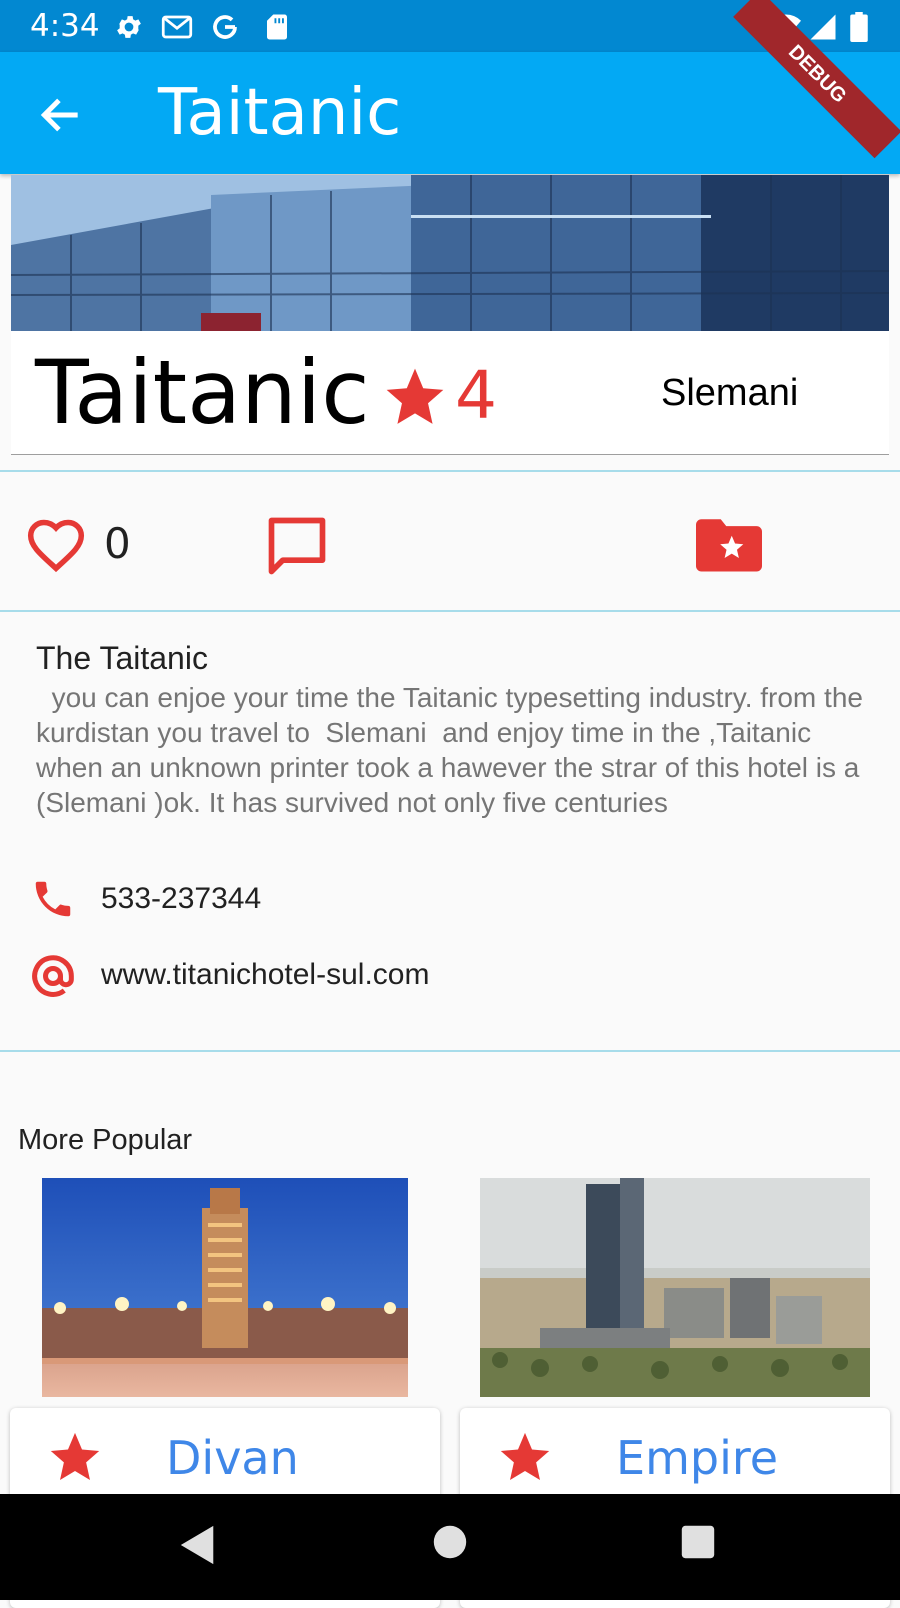 This screenshot has height=1608, width=900. Describe the element at coordinates (823, 27) in the screenshot. I see `signal-icon` at that location.